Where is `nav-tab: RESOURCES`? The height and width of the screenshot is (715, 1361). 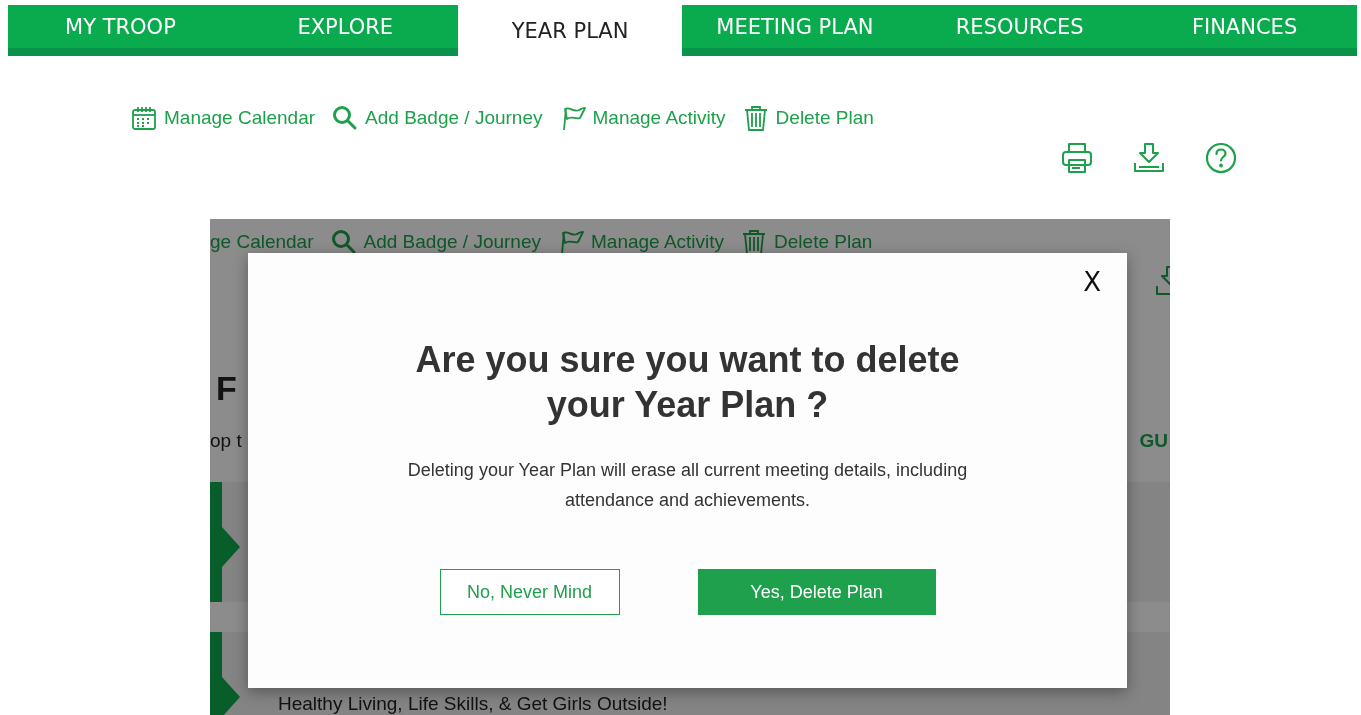 nav-tab: RESOURCES is located at coordinates (1020, 26).